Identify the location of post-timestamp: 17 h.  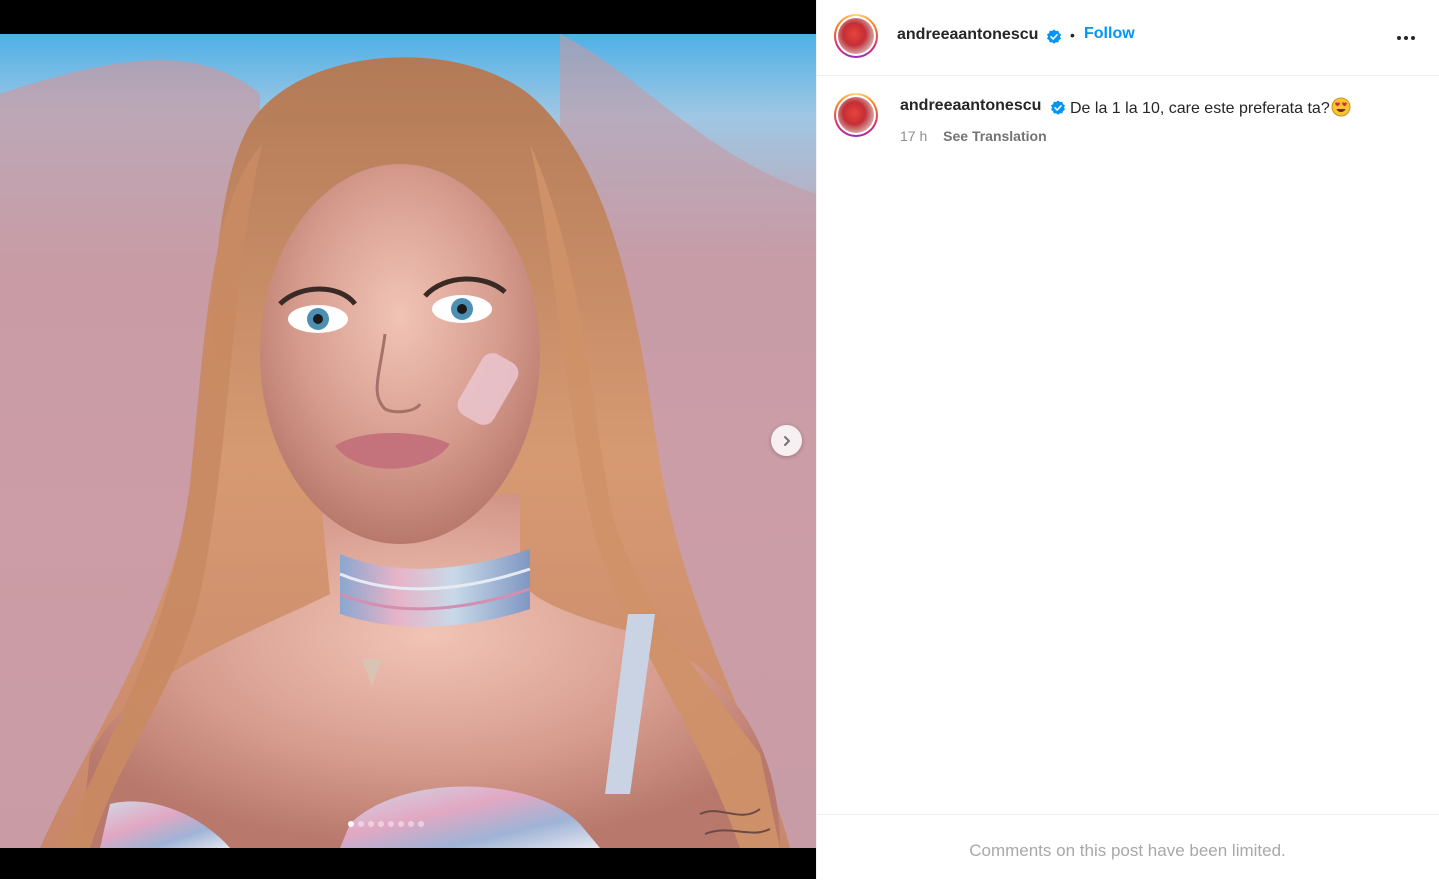
(913, 136).